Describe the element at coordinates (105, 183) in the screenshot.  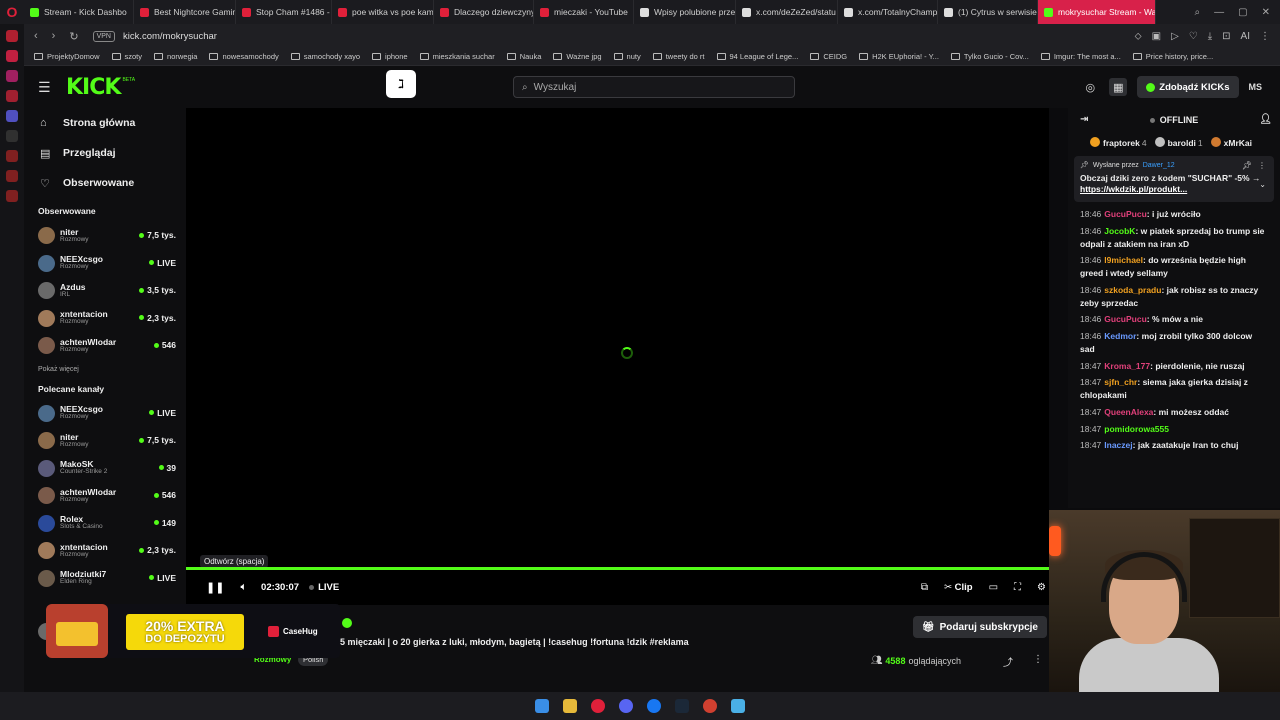
I see `sidebar-nav-item: ♡ Obserwowane` at that location.